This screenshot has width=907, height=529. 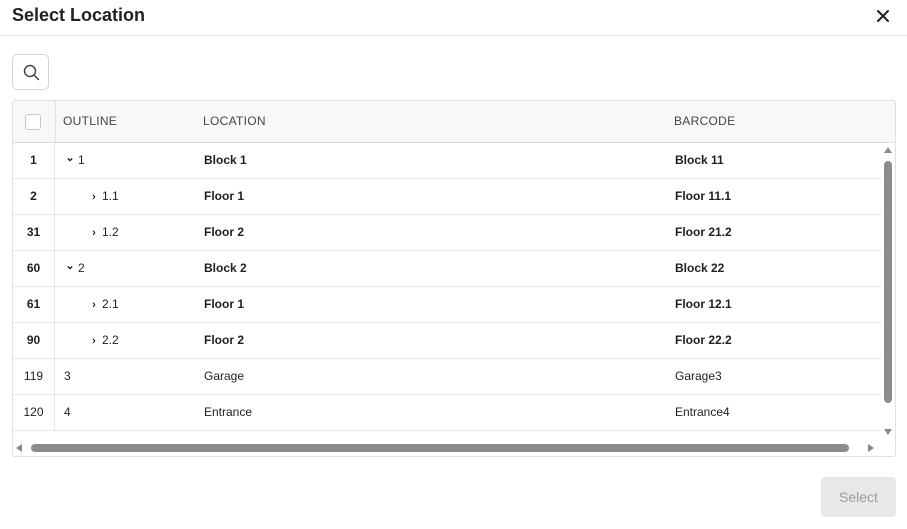 What do you see at coordinates (34, 304) in the screenshot?
I see `row-index: 61` at bounding box center [34, 304].